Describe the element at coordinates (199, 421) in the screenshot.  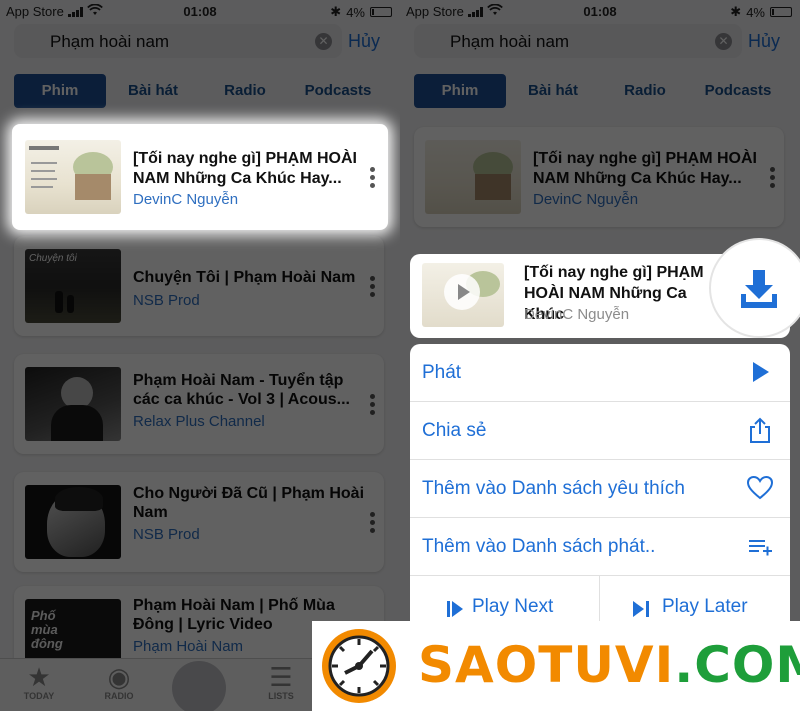
I see `result-channel: Relax Plus Channel` at that location.